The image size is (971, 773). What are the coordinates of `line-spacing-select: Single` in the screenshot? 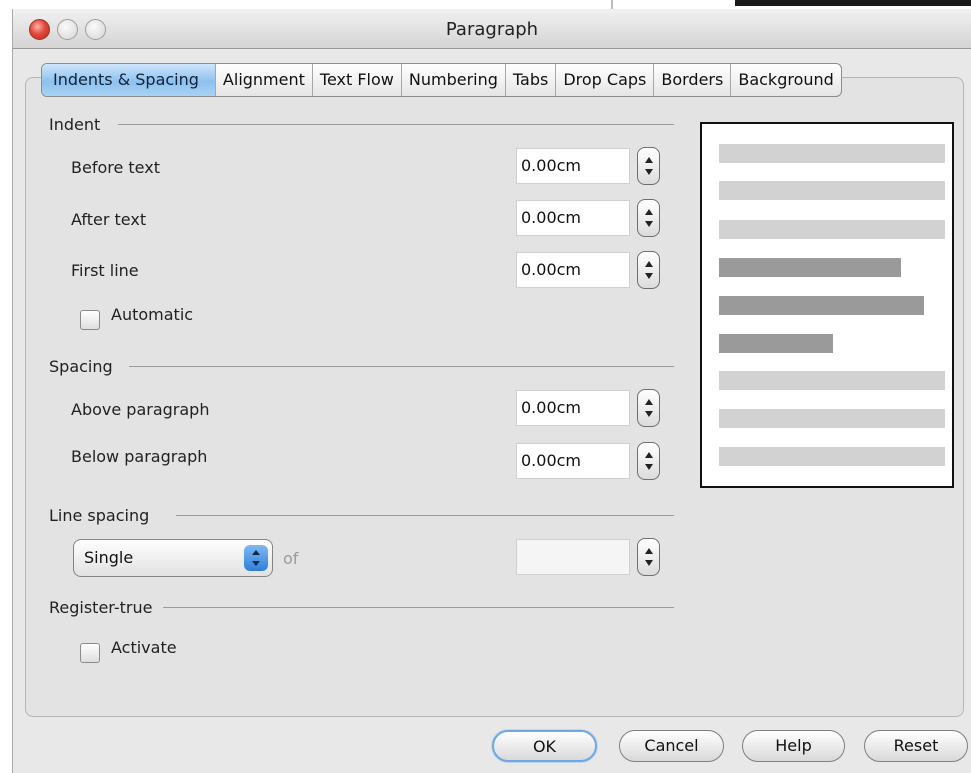 It's located at (173, 558).